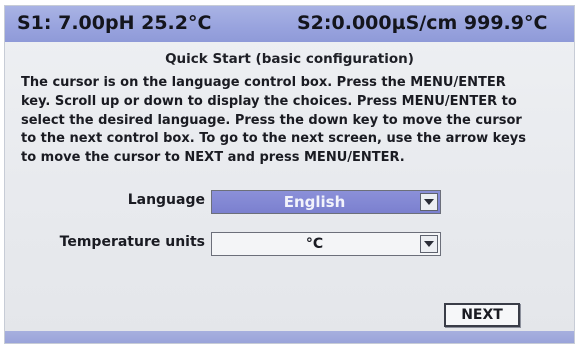 The image size is (577, 347). I want to click on language-select: English, so click(326, 202).